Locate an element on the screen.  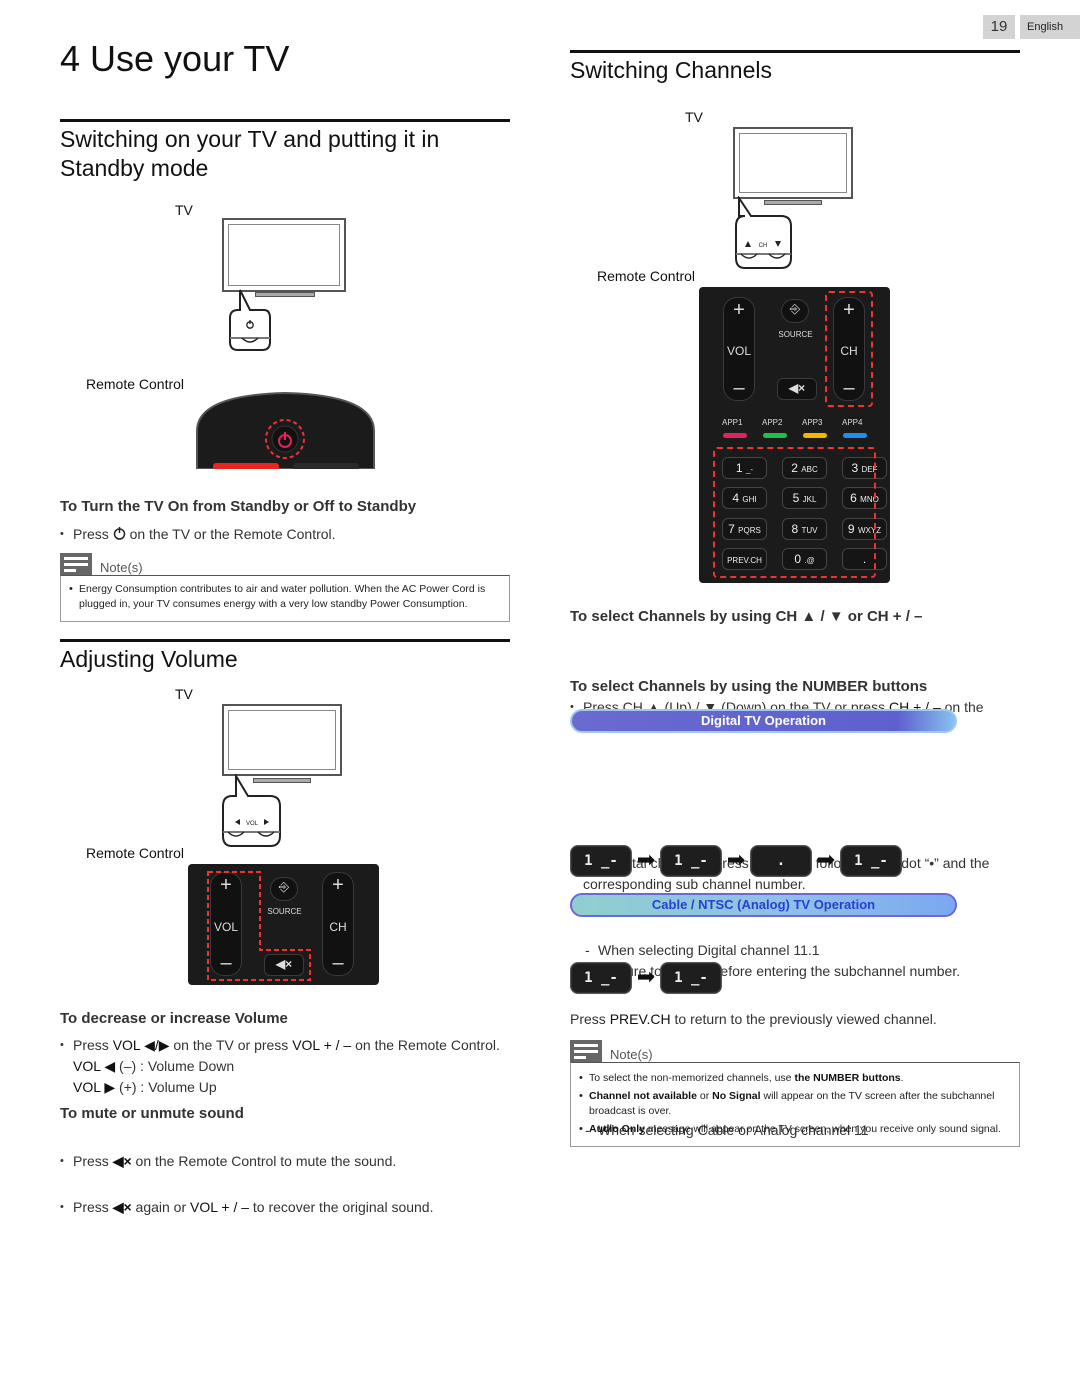
mute-subheading: To mute or unmute sound is located at coordinates (152, 1113).